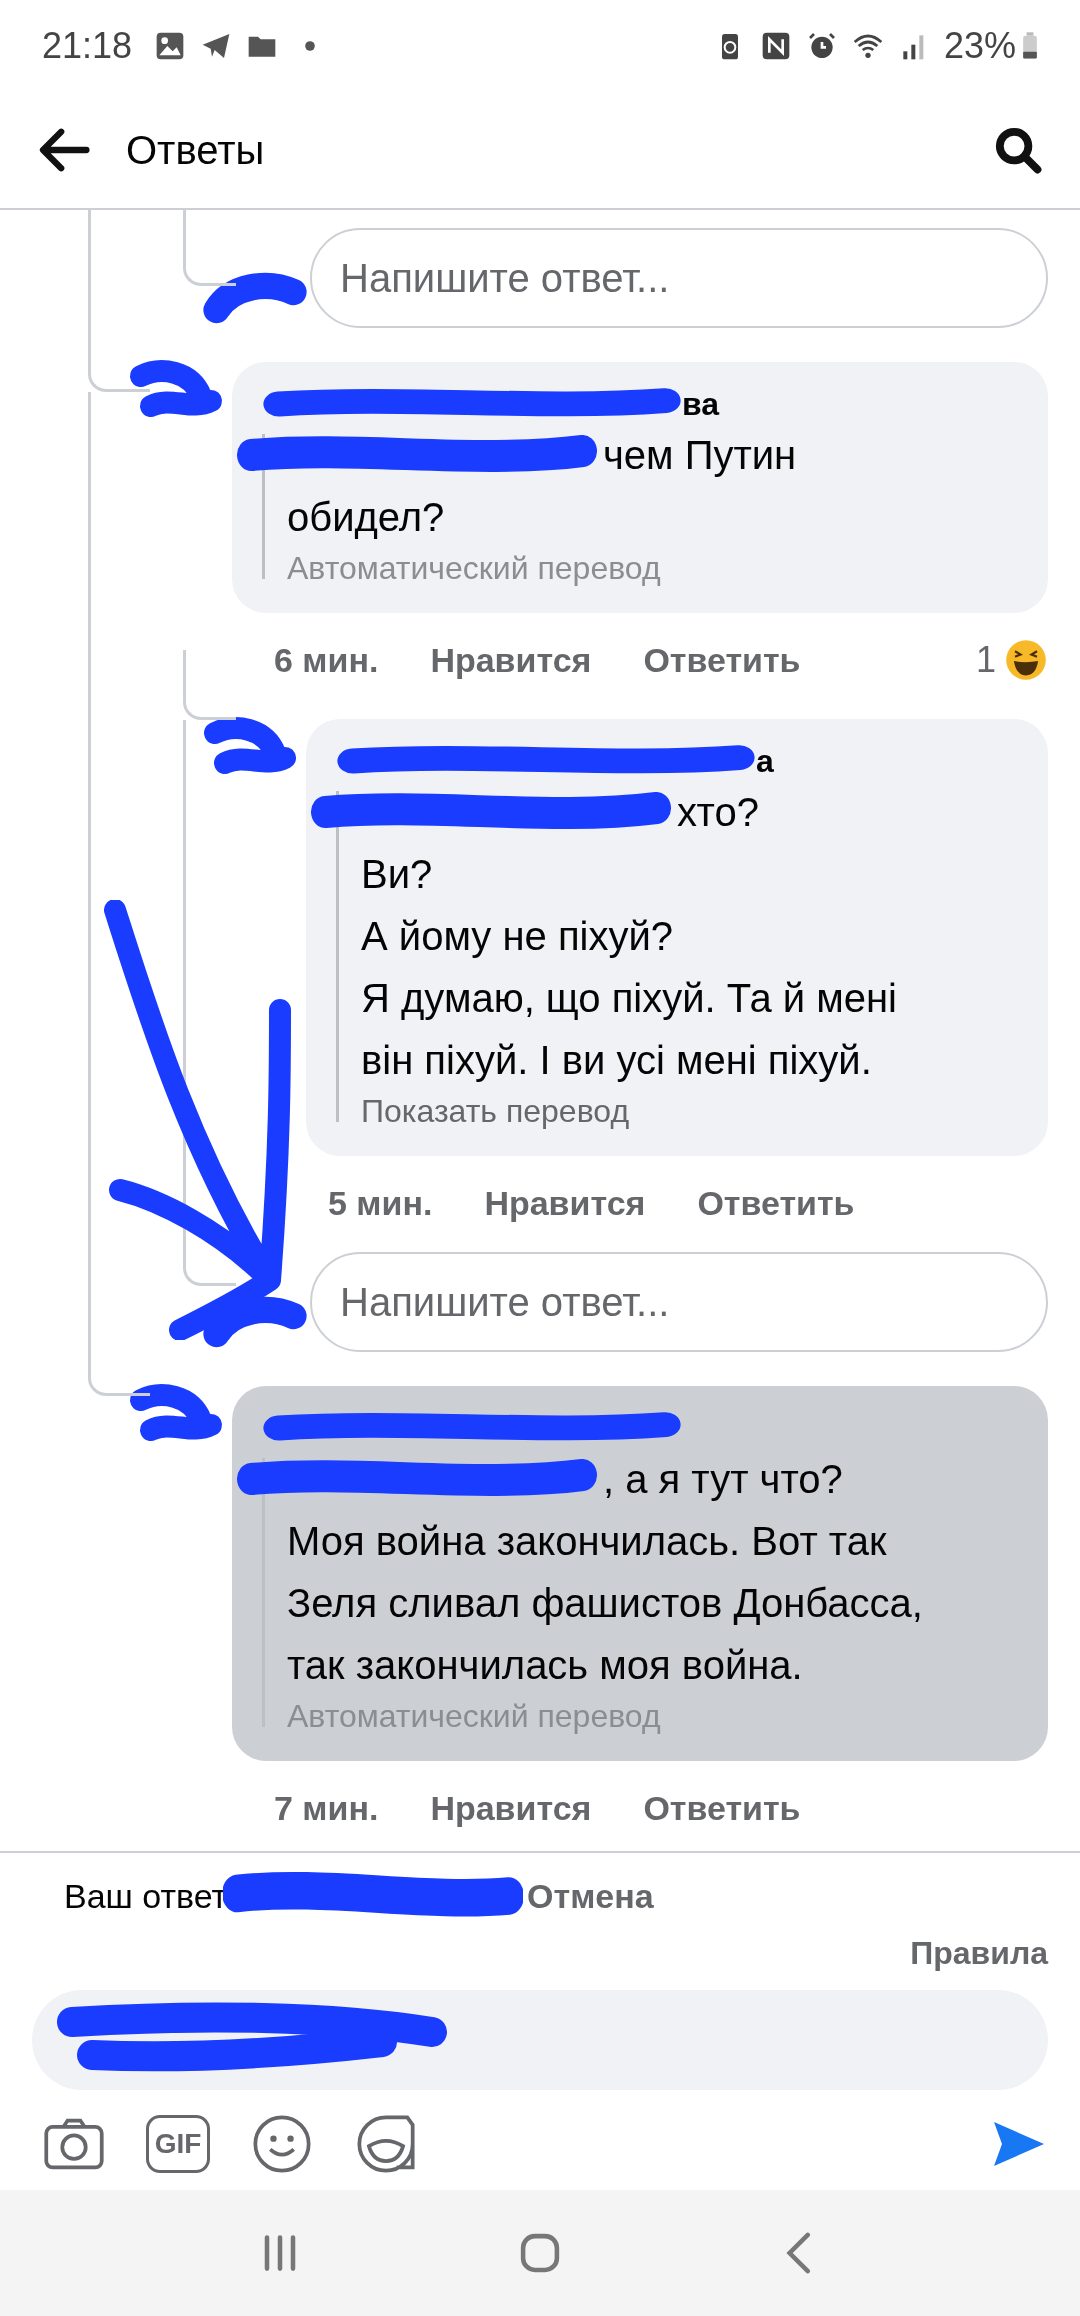 The width and height of the screenshot is (1080, 2316). I want to click on screen-title: Ответы, so click(195, 150).